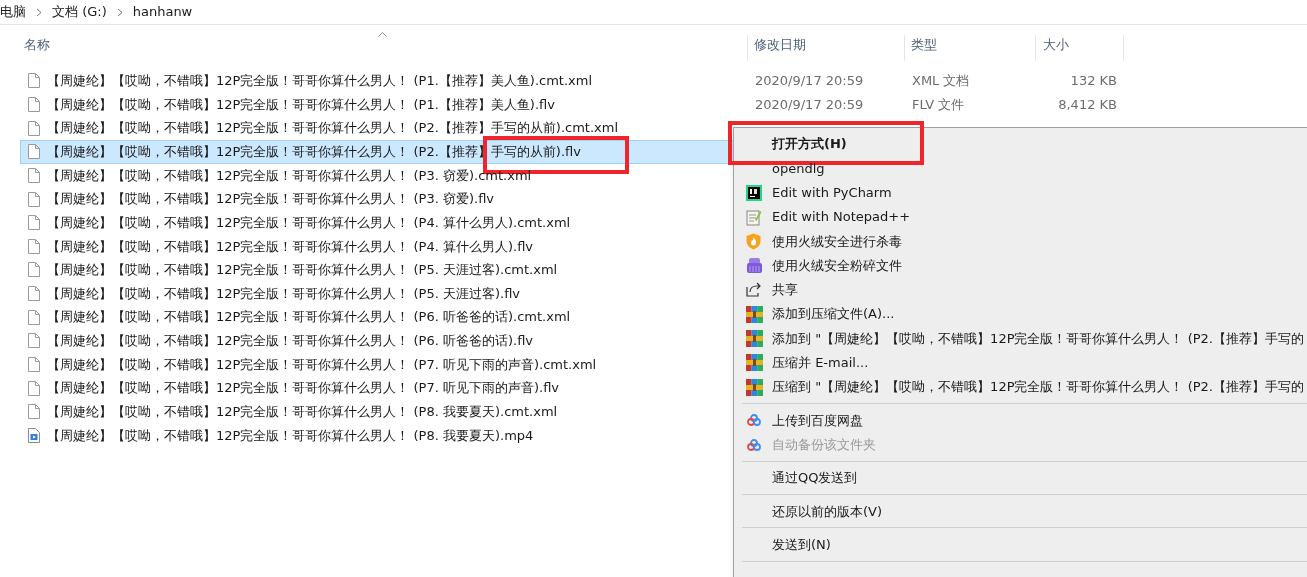 The image size is (1307, 577). I want to click on menu-item: 使用火绒安全粉碎文件, so click(837, 265).